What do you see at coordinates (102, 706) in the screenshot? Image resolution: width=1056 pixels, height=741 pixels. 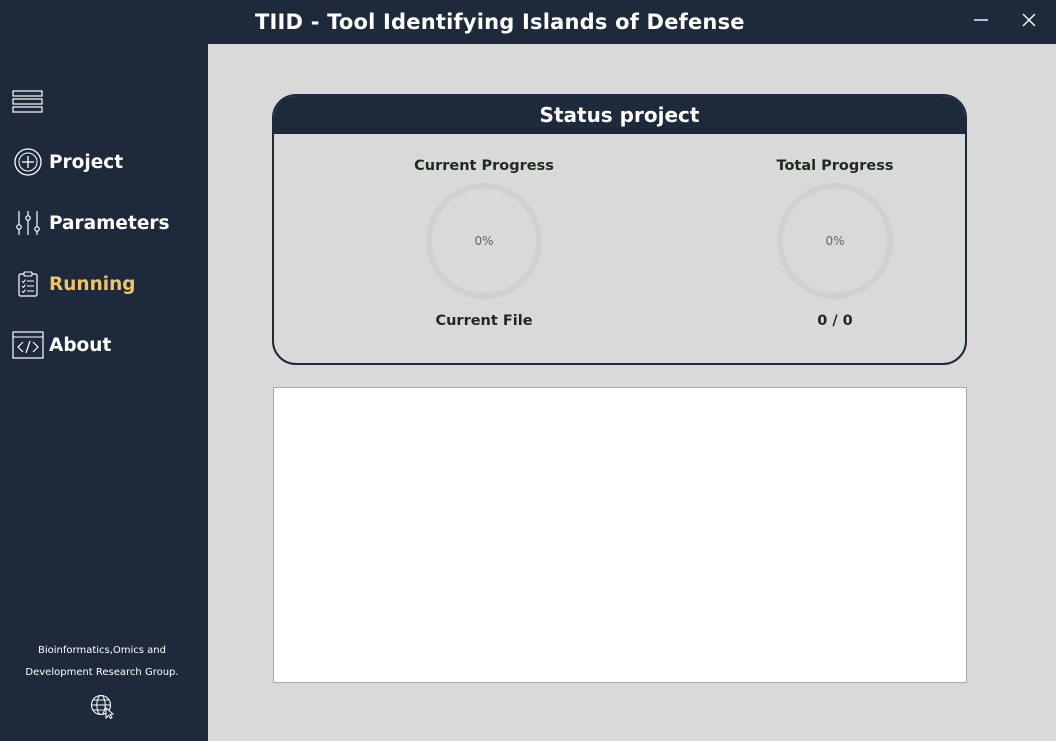 I see `globe-icon` at bounding box center [102, 706].